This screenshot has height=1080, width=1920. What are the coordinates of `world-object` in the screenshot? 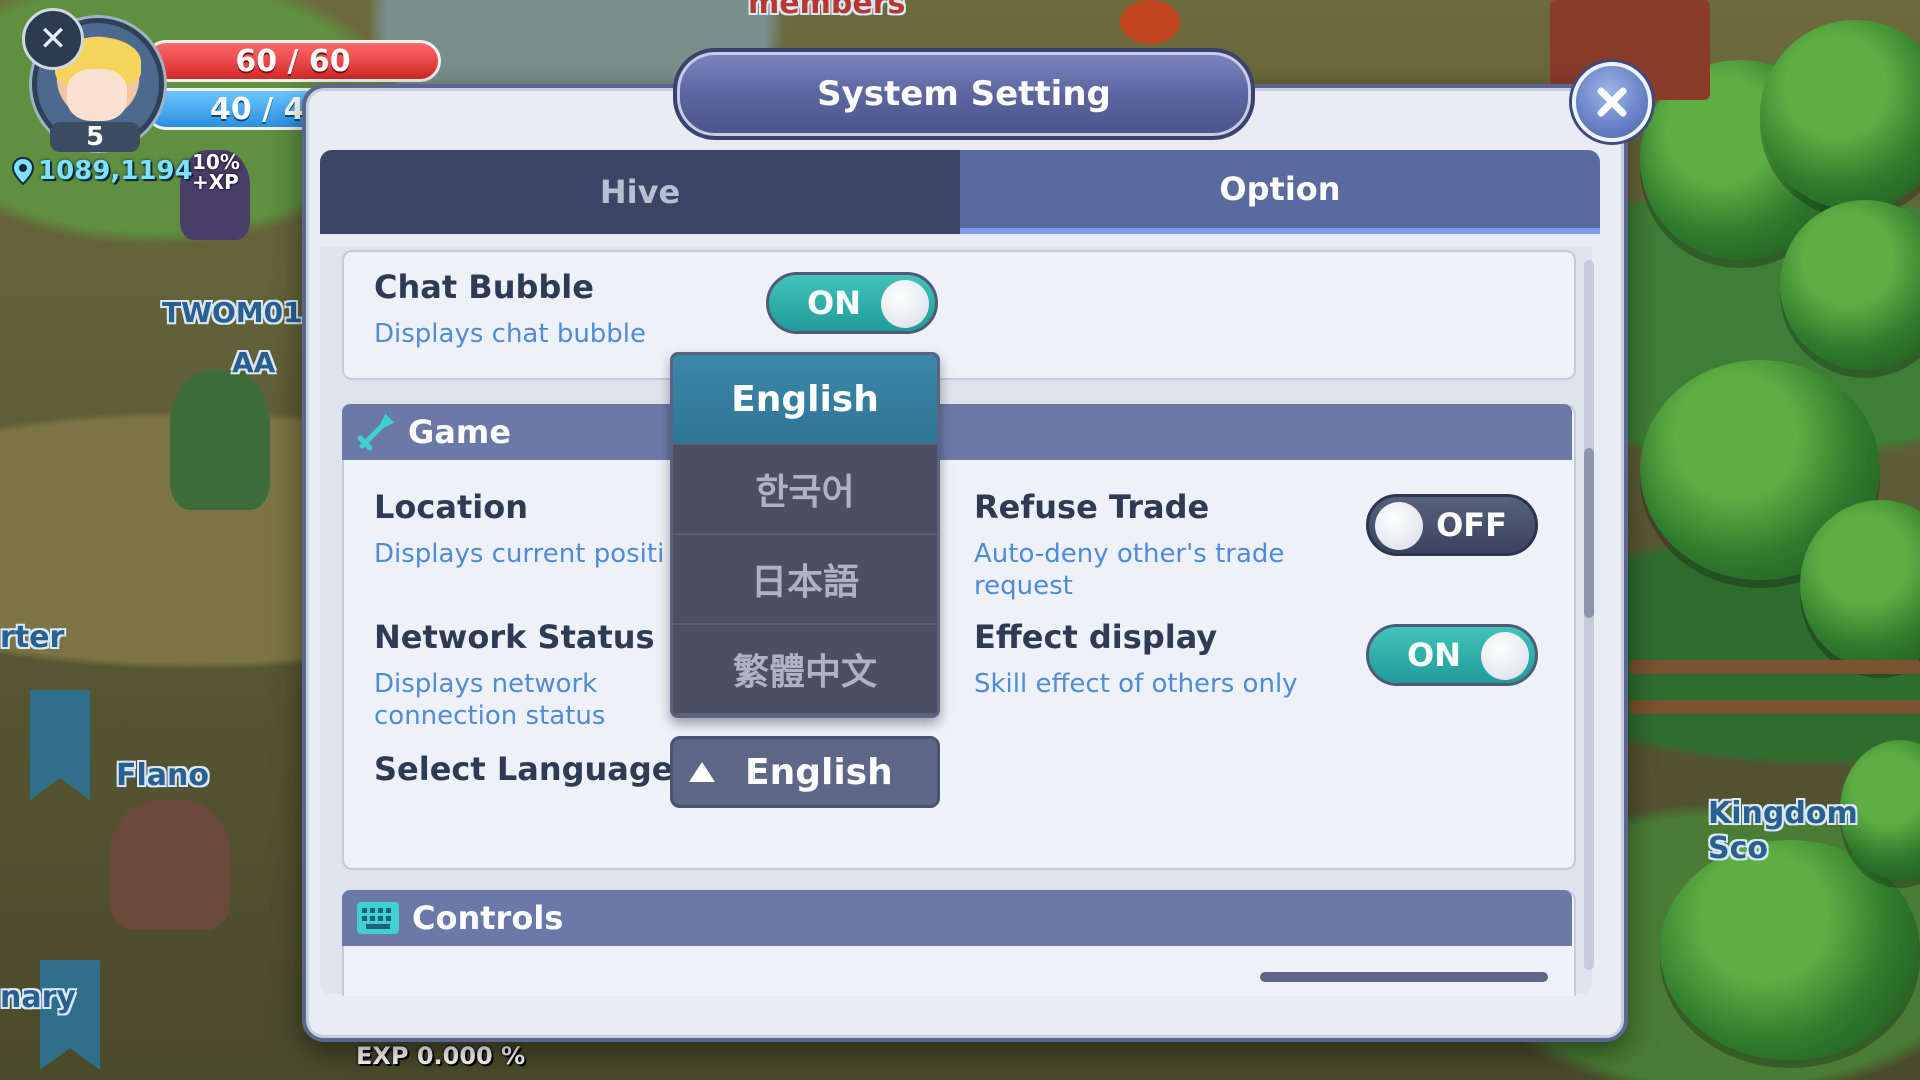 It's located at (1150, 22).